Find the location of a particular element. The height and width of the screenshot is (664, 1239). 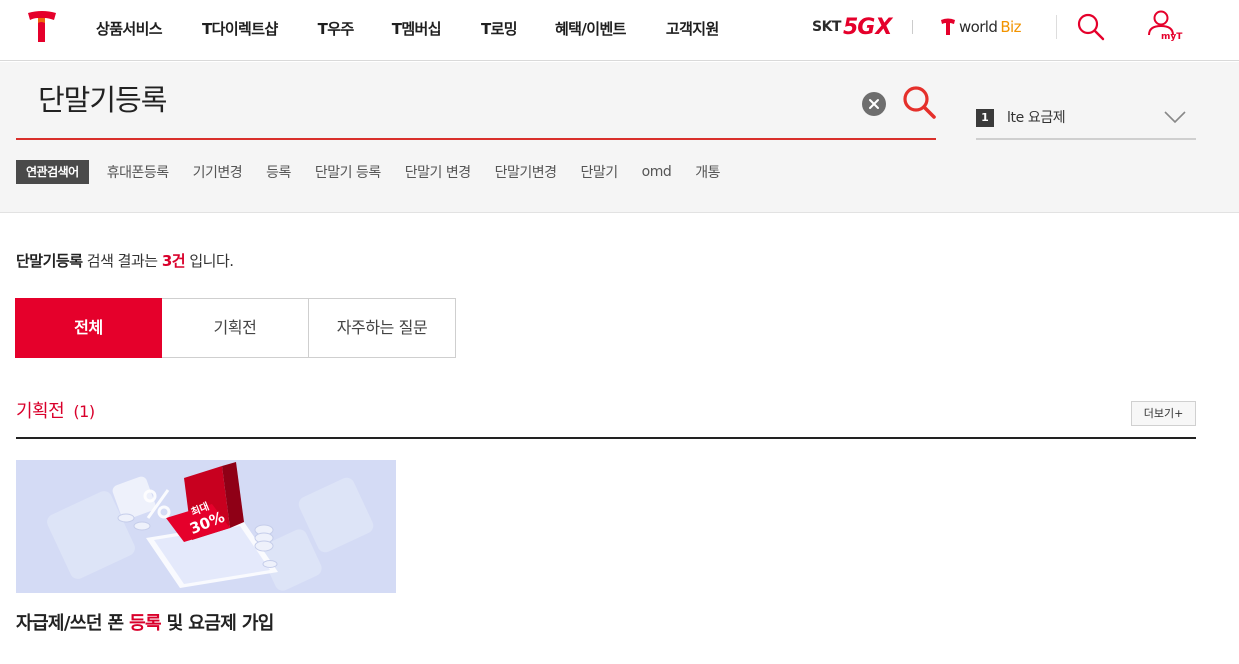

promotion-title-highlight: 등록 is located at coordinates (145, 623).